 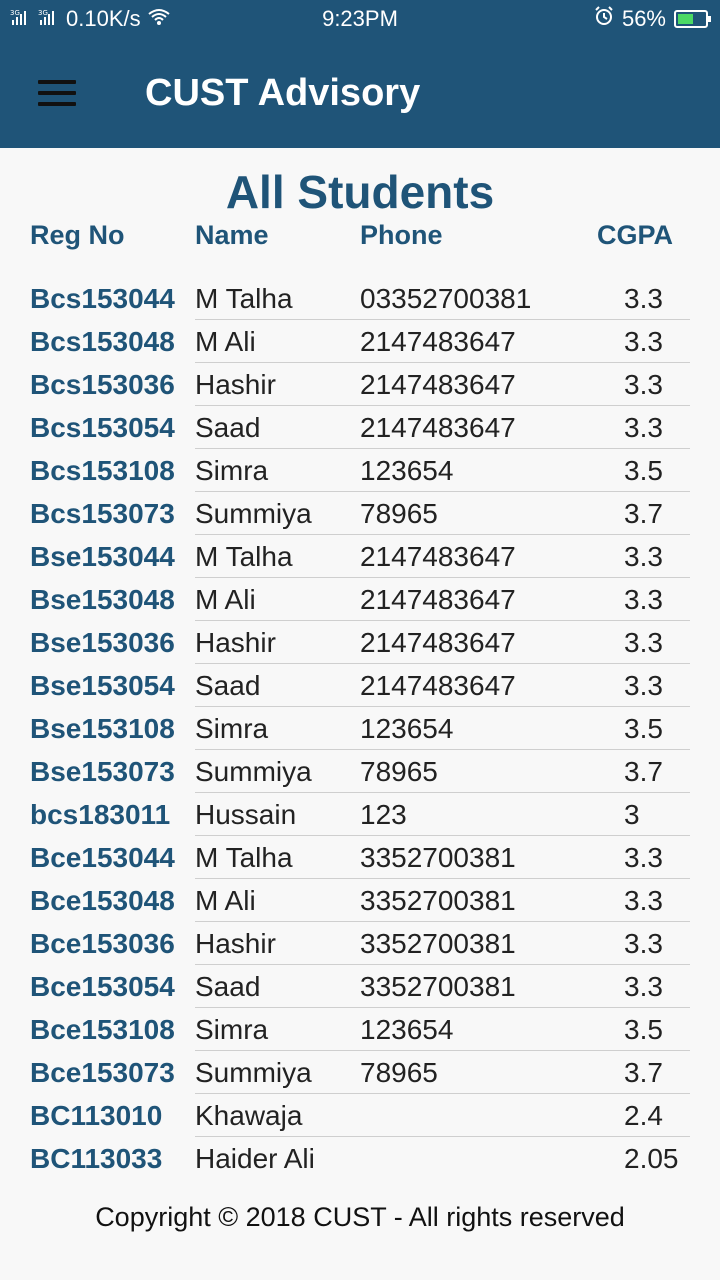 I want to click on cgpa-cell: 3, so click(x=632, y=814).